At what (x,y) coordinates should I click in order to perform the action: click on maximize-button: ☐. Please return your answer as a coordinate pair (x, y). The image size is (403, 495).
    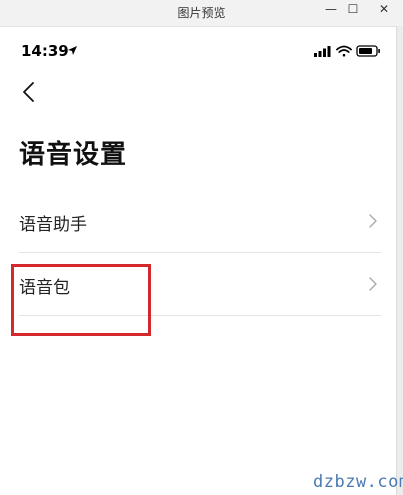
    Looking at the image, I should click on (353, 10).